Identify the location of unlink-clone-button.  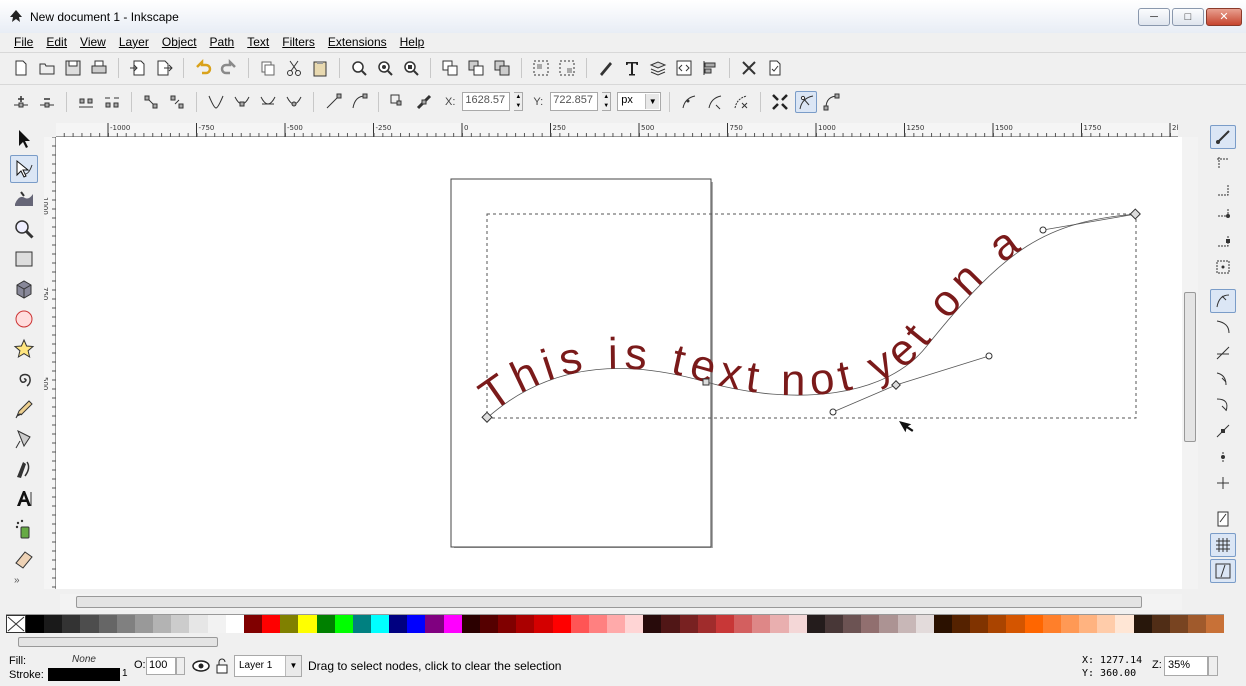
(502, 68).